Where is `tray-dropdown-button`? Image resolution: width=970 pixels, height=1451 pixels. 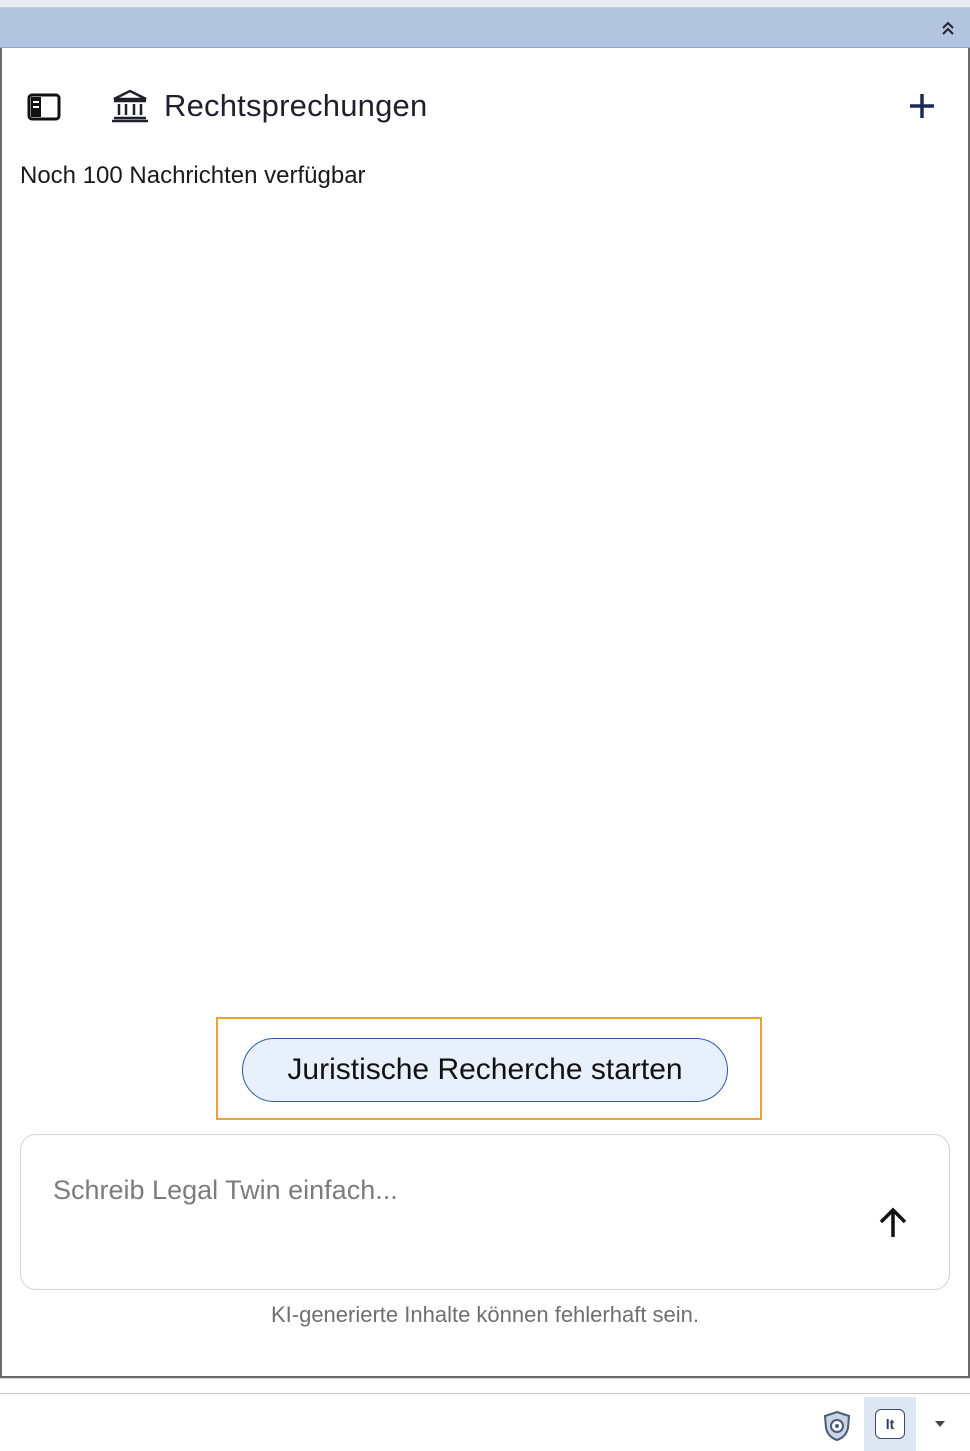 tray-dropdown-button is located at coordinates (940, 1424).